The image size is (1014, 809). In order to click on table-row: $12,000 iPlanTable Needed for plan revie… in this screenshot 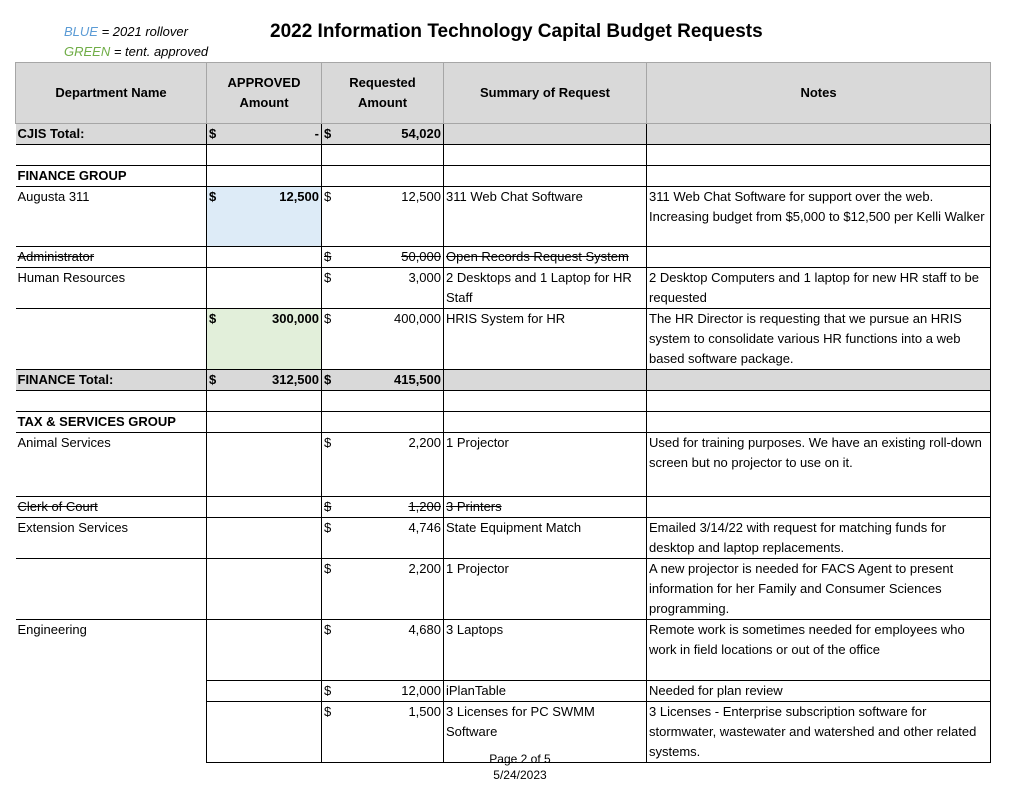, I will do `click(503, 691)`.